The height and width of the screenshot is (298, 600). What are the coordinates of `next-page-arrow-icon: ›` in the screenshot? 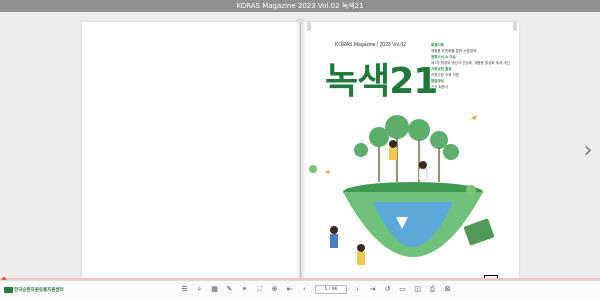 It's located at (588, 151).